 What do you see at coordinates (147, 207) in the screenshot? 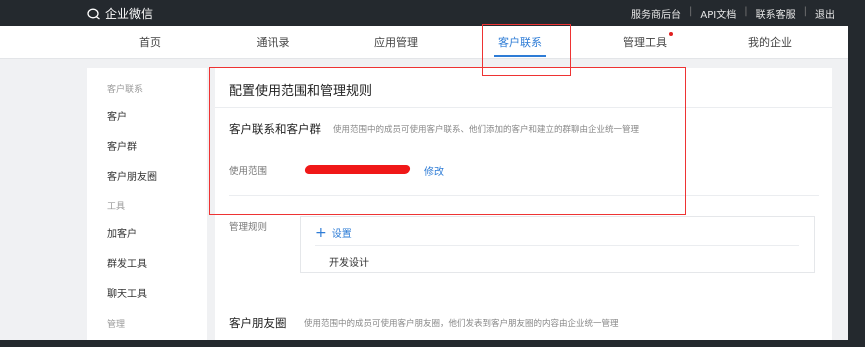
I see `sidebar: 客户联系 客户 客户群 客户朋友圈 工具 加客户 群发工具 聊天工具 管理` at bounding box center [147, 207].